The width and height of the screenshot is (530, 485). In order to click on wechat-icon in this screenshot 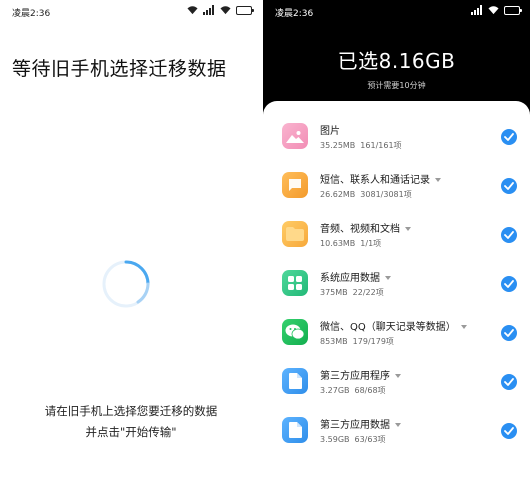, I will do `click(295, 332)`.